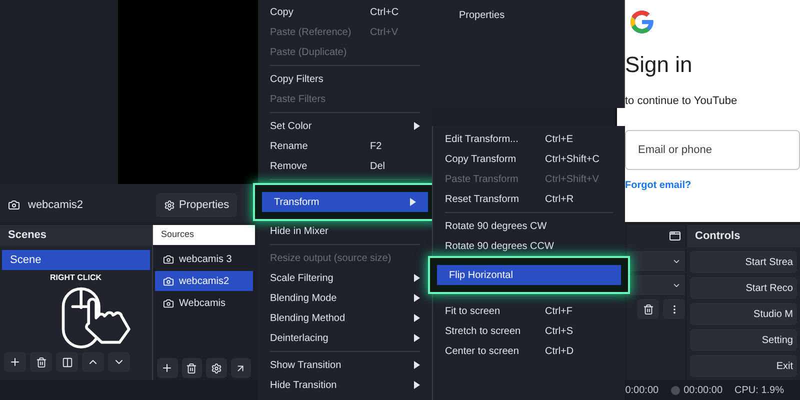 This screenshot has width=800, height=400. Describe the element at coordinates (759, 391) in the screenshot. I see `status-text: CPU: 1.9%` at that location.